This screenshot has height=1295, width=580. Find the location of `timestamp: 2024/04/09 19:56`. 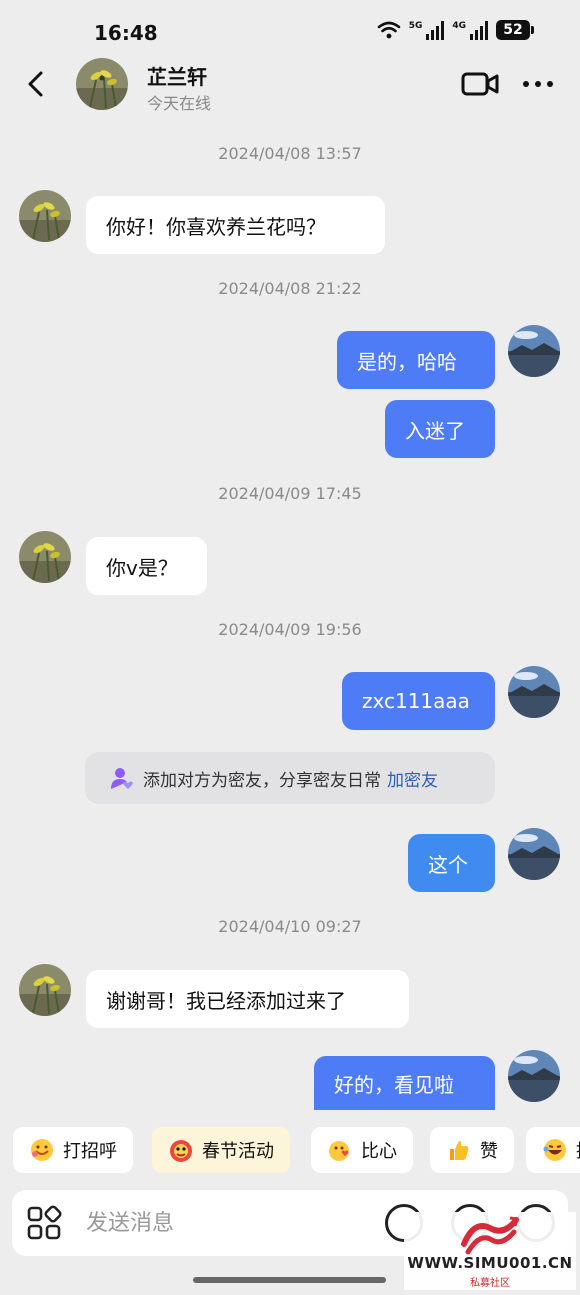

timestamp: 2024/04/09 19:56 is located at coordinates (290, 629).